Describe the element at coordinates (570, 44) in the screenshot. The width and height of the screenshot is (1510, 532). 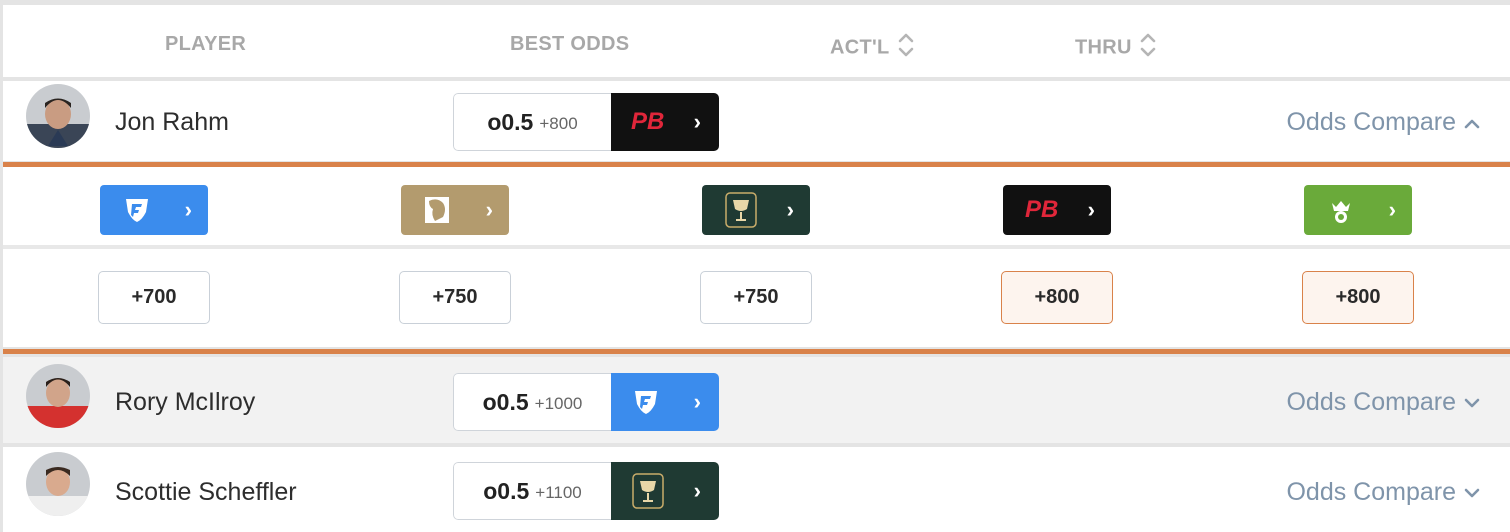
I see `header-best-odds: BEST ODDS` at that location.